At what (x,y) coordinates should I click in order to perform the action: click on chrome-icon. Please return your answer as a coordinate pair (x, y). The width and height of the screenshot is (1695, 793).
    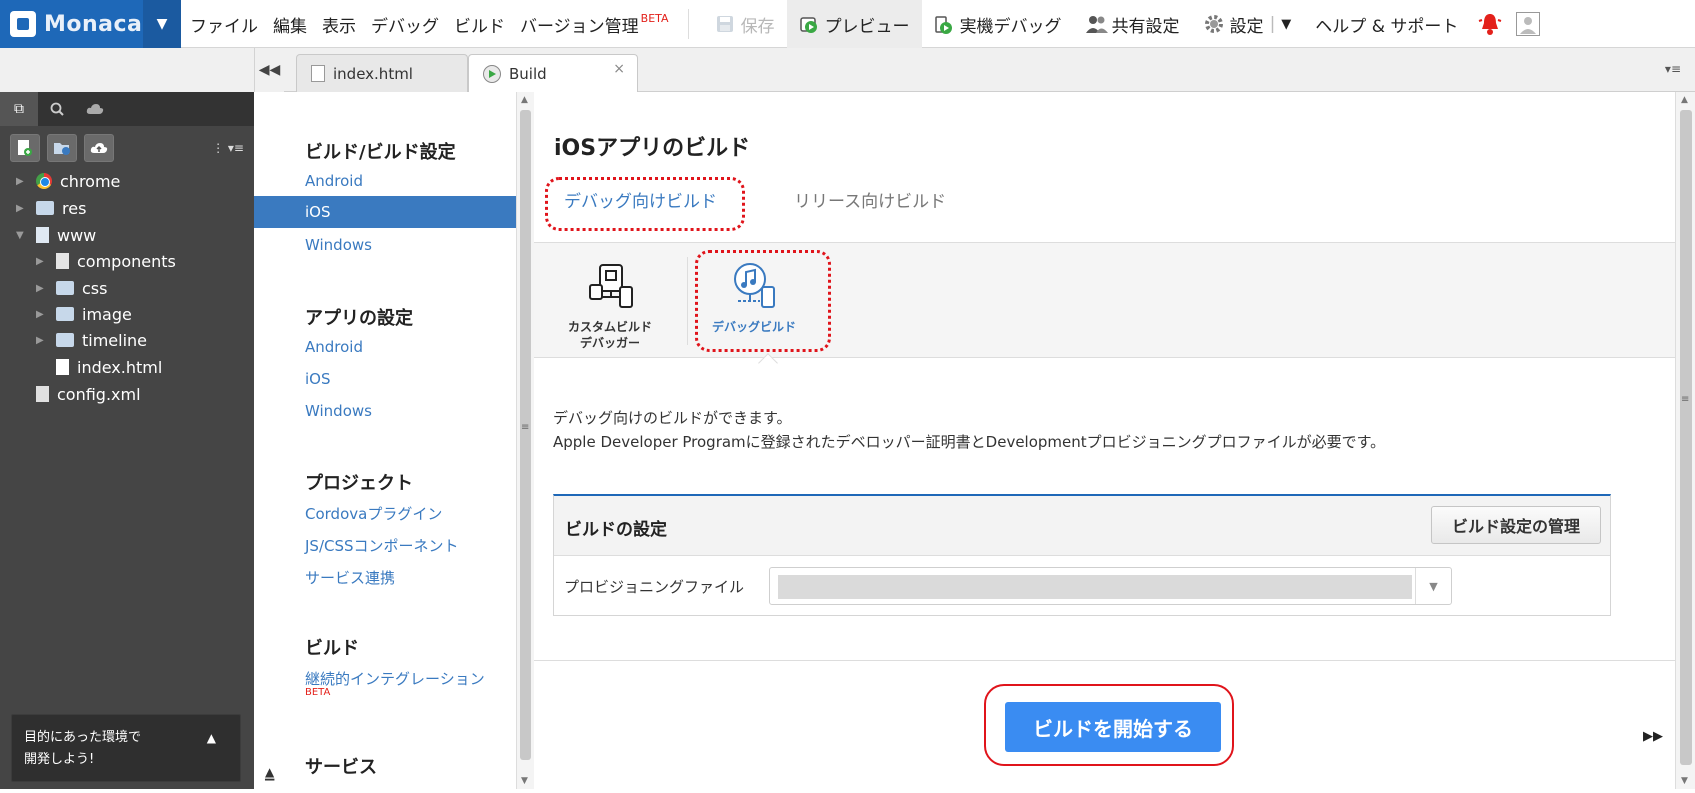
    Looking at the image, I should click on (44, 181).